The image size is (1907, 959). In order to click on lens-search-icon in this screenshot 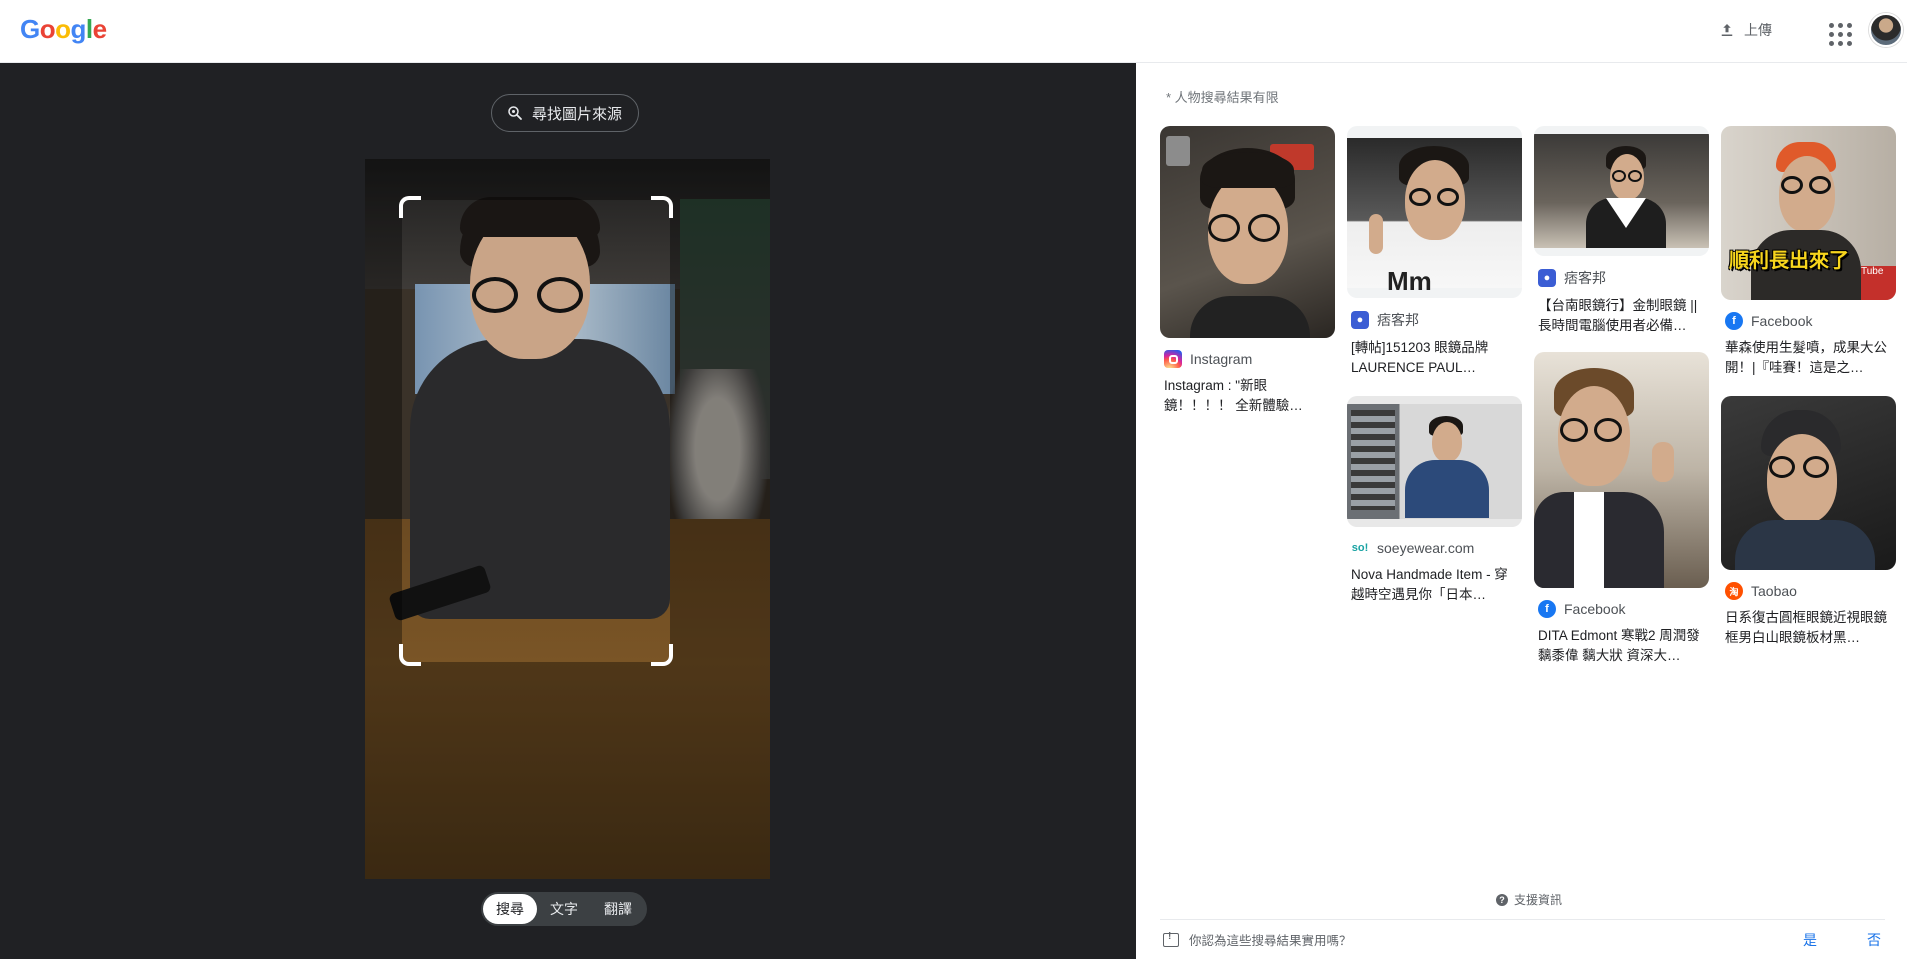, I will do `click(515, 113)`.